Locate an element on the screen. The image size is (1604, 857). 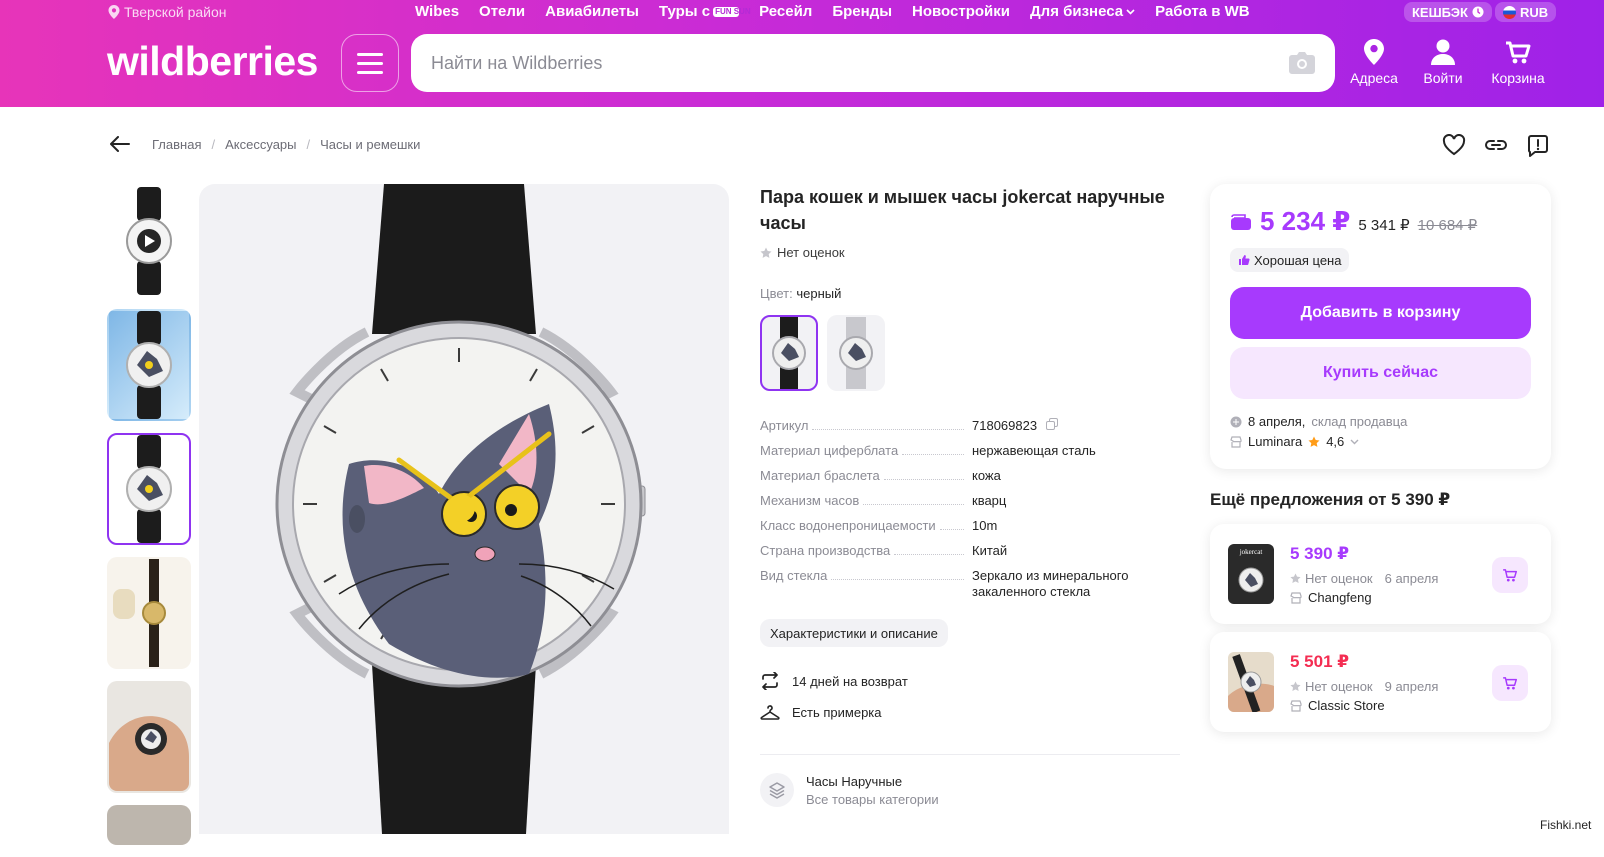
color-line: Цвет: черный is located at coordinates (800, 293).